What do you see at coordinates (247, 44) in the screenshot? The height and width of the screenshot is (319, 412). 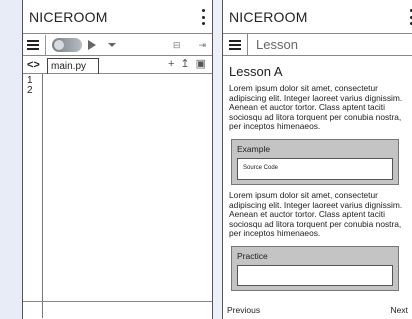 I see `breadcrumb-divider` at bounding box center [247, 44].